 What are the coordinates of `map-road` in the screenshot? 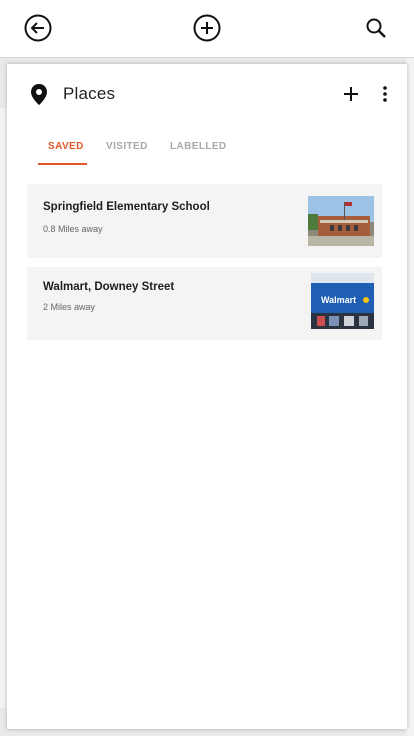 It's located at (410, 397).